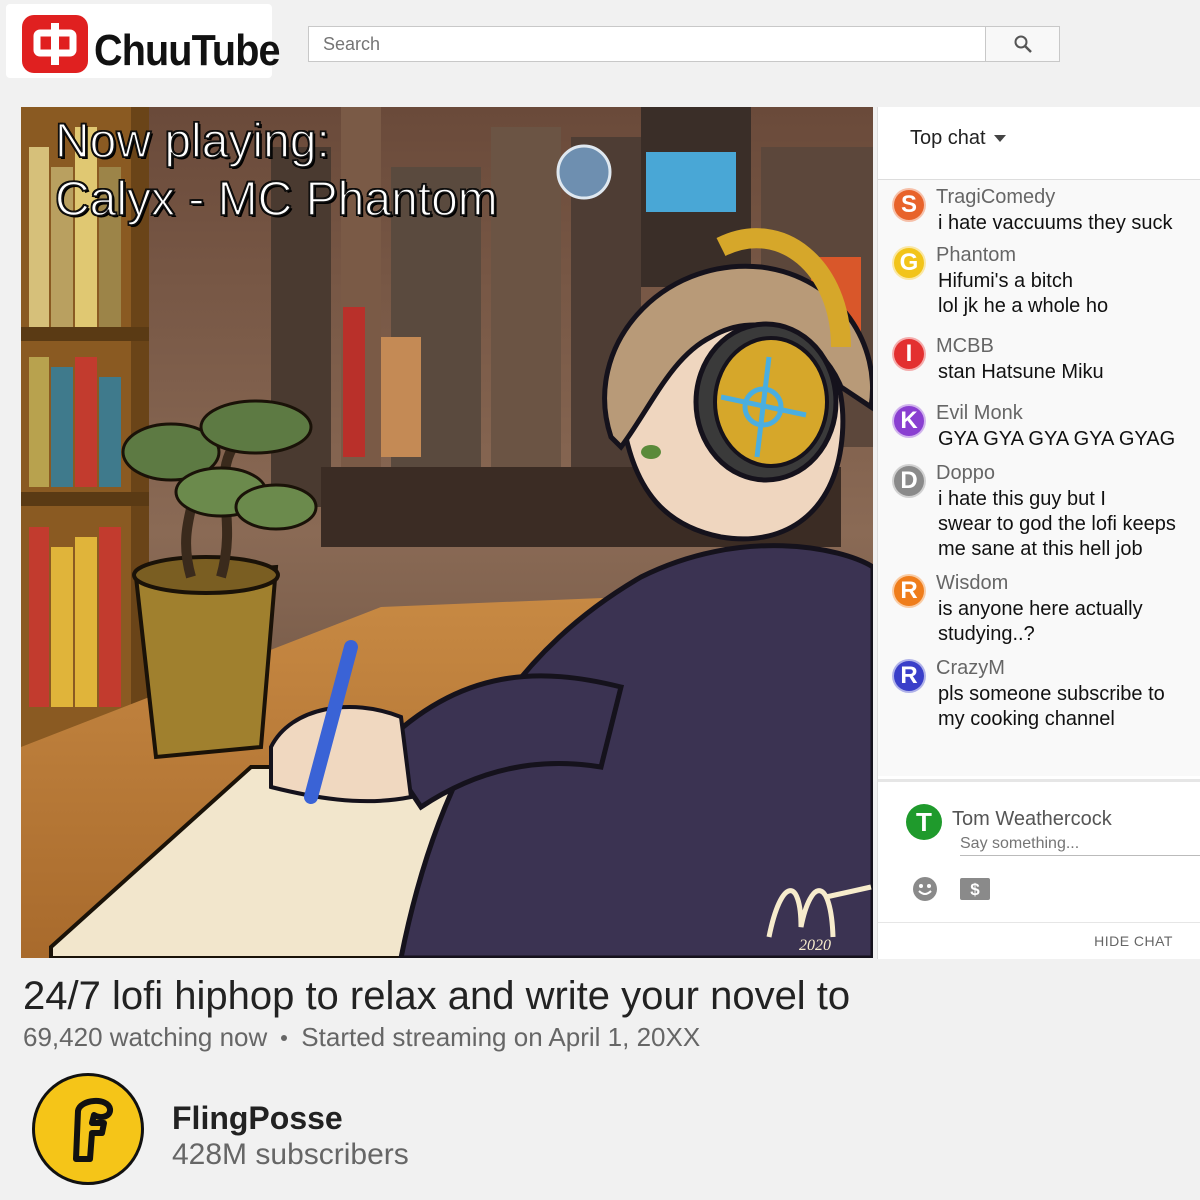 This screenshot has width=1200, height=1200. I want to click on separator-dot, so click(284, 1037).